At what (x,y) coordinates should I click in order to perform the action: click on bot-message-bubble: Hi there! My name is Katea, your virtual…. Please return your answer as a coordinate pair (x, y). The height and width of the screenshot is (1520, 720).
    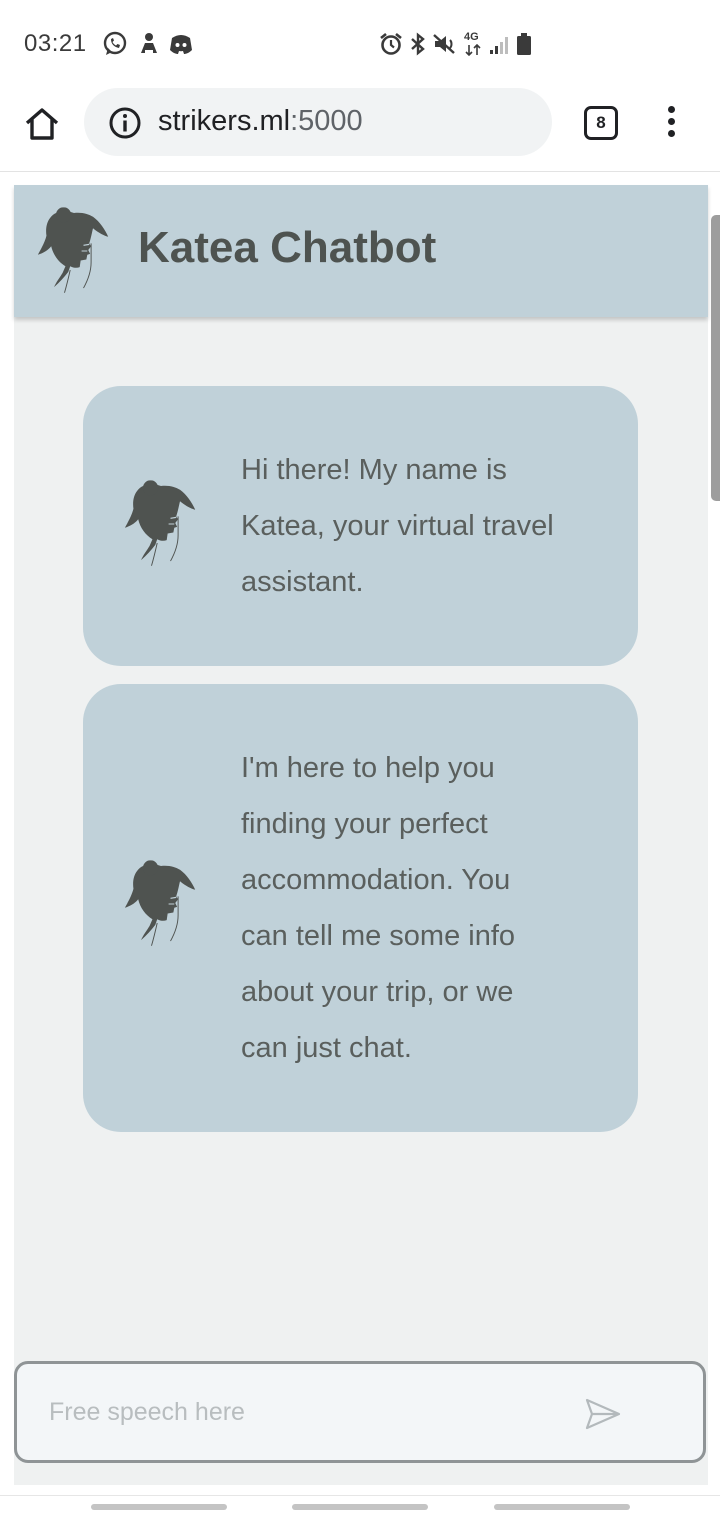
    Looking at the image, I should click on (360, 526).